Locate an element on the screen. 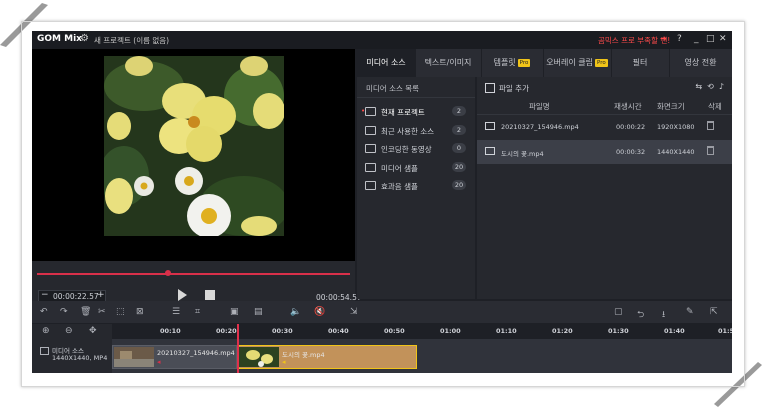  clip-thumbnail is located at coordinates (134, 357).